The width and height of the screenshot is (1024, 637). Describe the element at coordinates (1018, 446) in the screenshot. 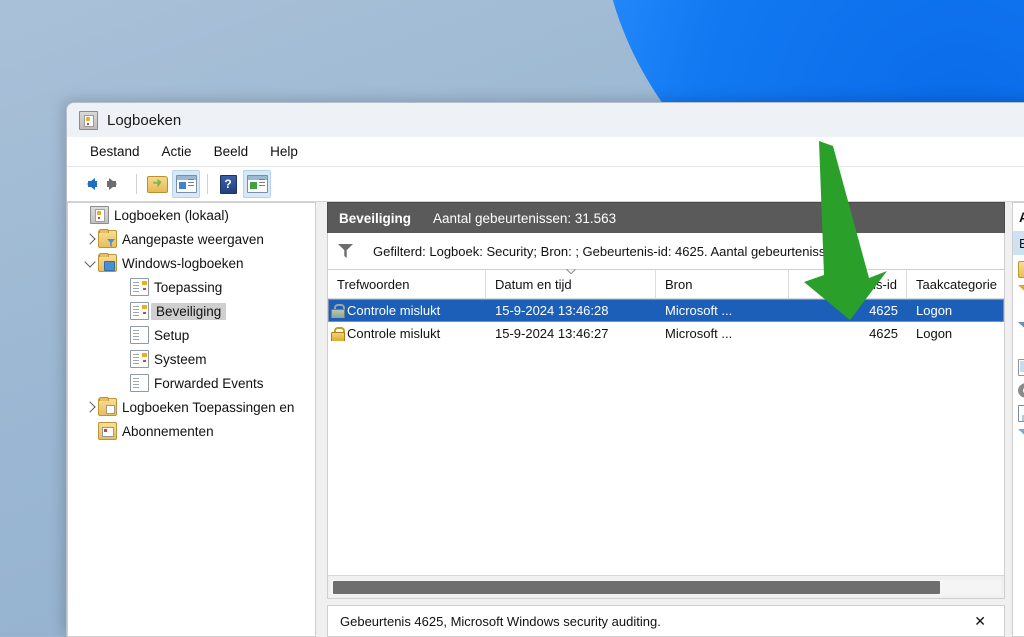

I see `actions-pane-items` at that location.